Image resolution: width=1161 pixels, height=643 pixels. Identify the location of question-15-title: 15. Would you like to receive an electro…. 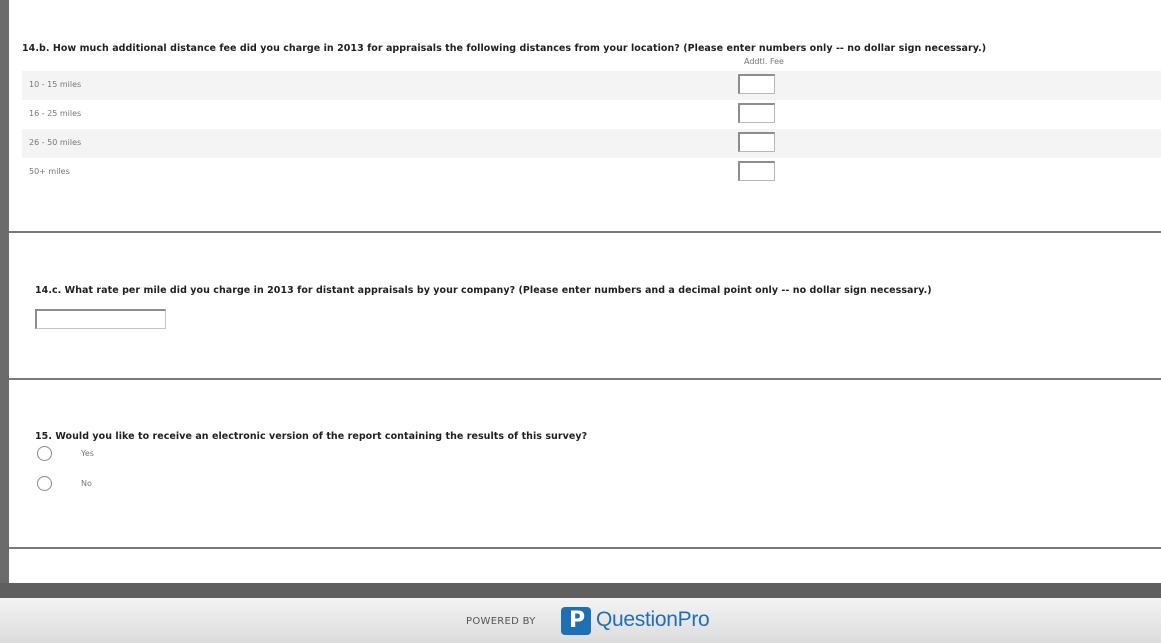
(311, 436).